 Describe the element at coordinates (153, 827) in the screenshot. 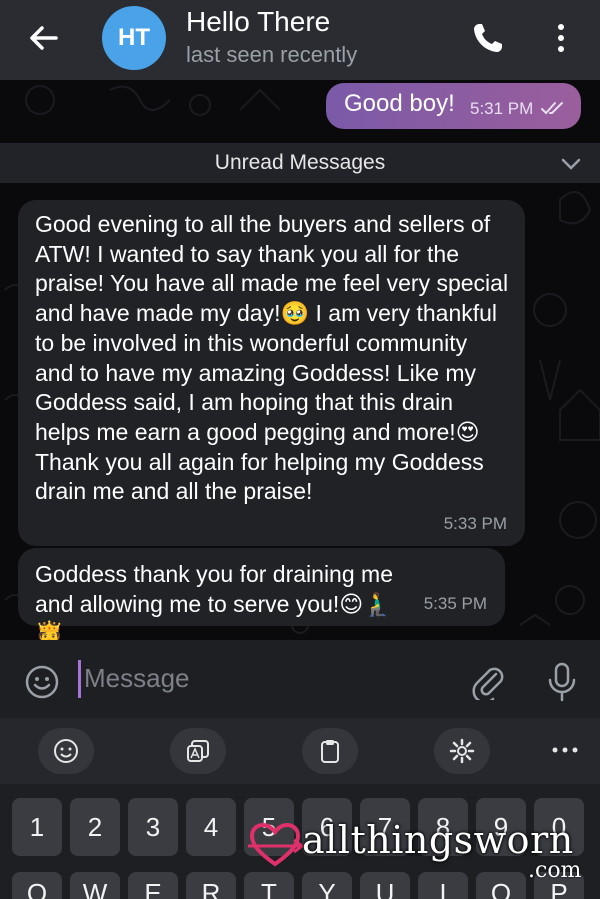

I see `key-3: 3` at that location.